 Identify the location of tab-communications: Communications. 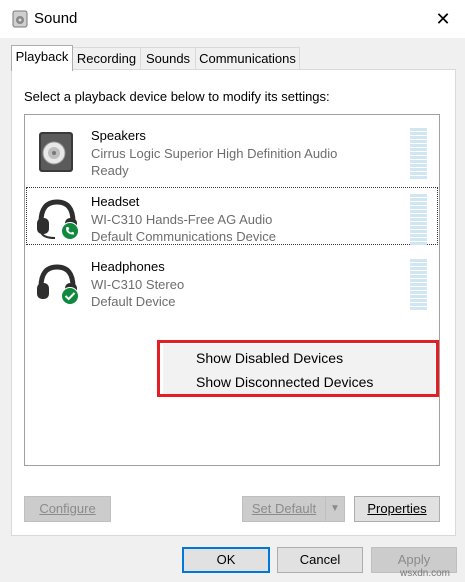
(247, 58).